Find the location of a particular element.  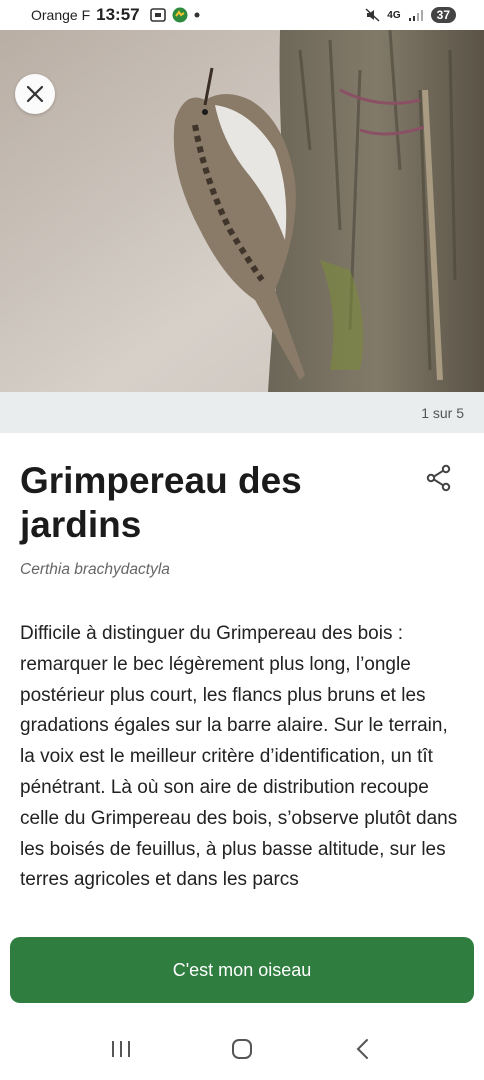

photo-counter-bar: 1 sur 5 is located at coordinates (242, 412).